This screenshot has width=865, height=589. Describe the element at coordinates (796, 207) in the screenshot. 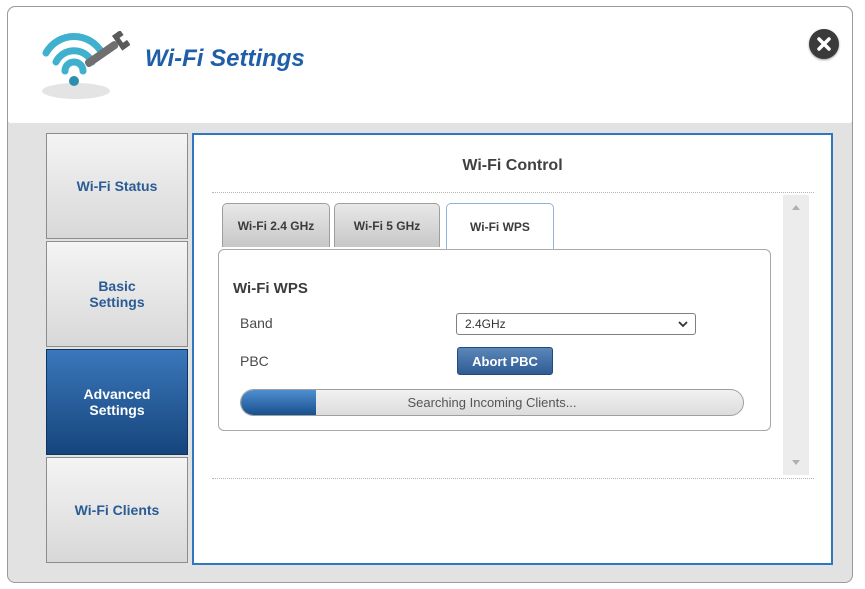

I see `scroll-up-arrow-icon` at that location.